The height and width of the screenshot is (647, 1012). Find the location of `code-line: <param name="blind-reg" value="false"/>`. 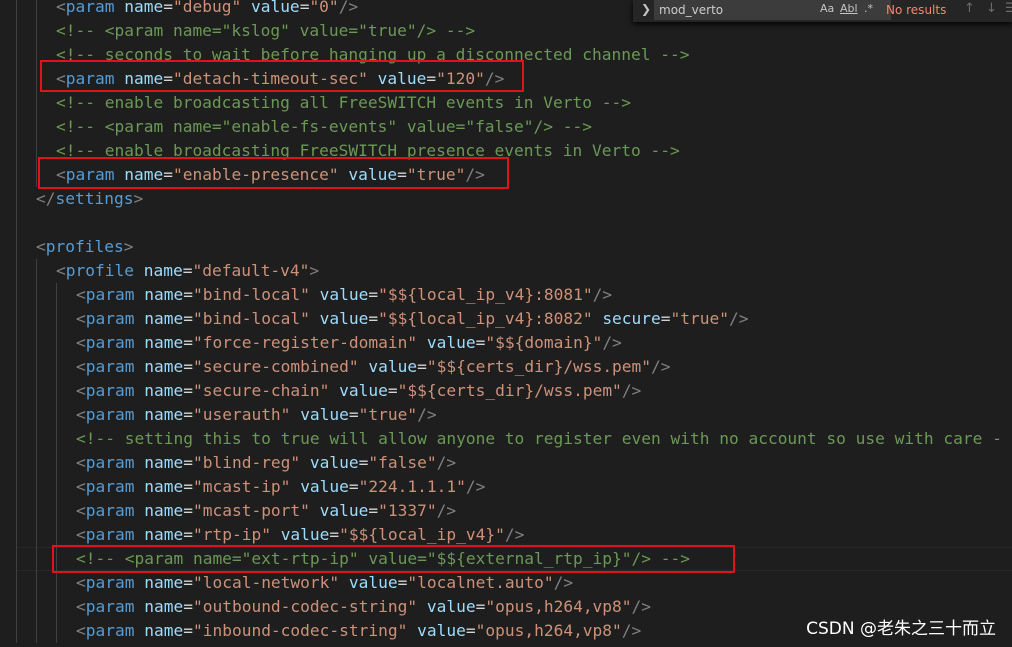

code-line: <param name="blind-reg" value="false"/> is located at coordinates (266, 463).